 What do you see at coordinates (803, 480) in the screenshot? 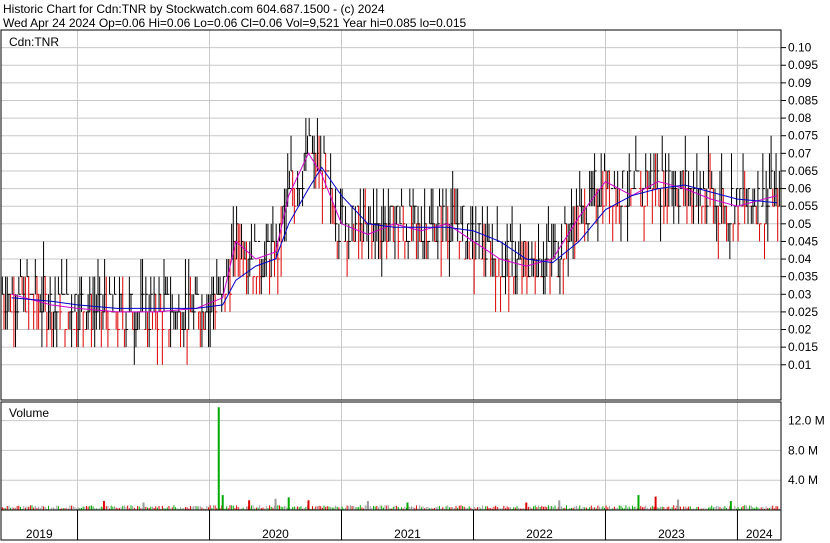
I see `volume-tick-label: 4.0 M` at bounding box center [803, 480].